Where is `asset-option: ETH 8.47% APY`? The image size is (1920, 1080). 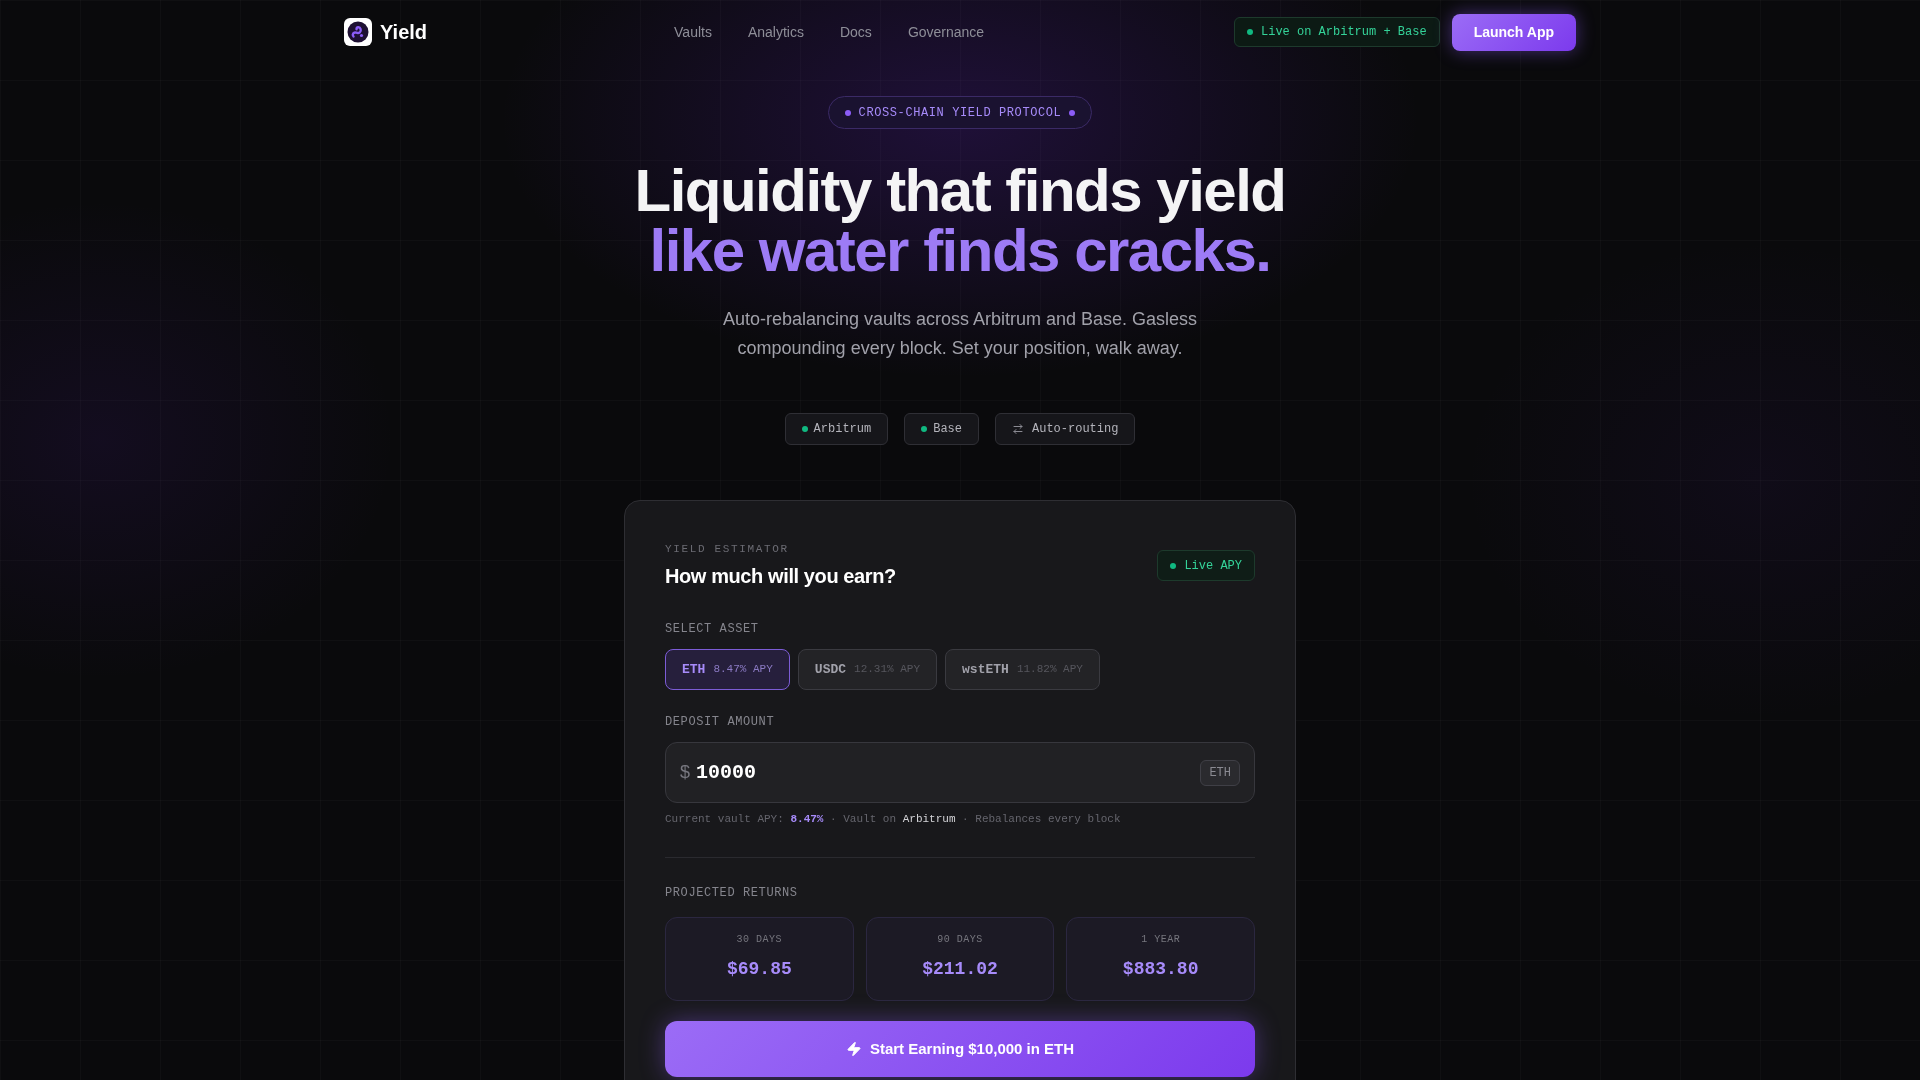
asset-option: ETH 8.47% APY is located at coordinates (727, 669).